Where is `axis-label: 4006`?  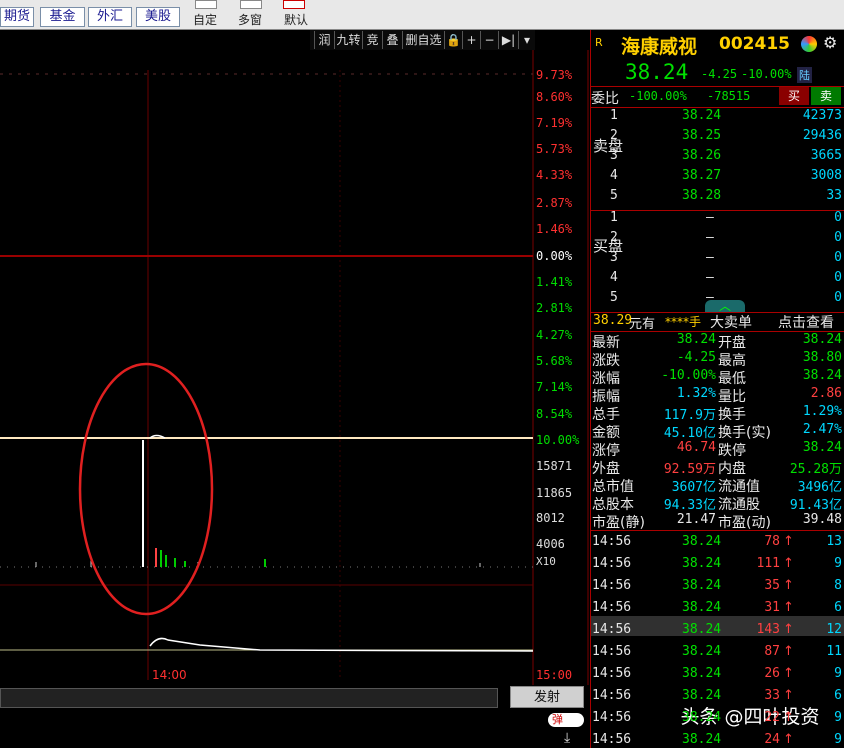 axis-label: 4006 is located at coordinates (550, 544).